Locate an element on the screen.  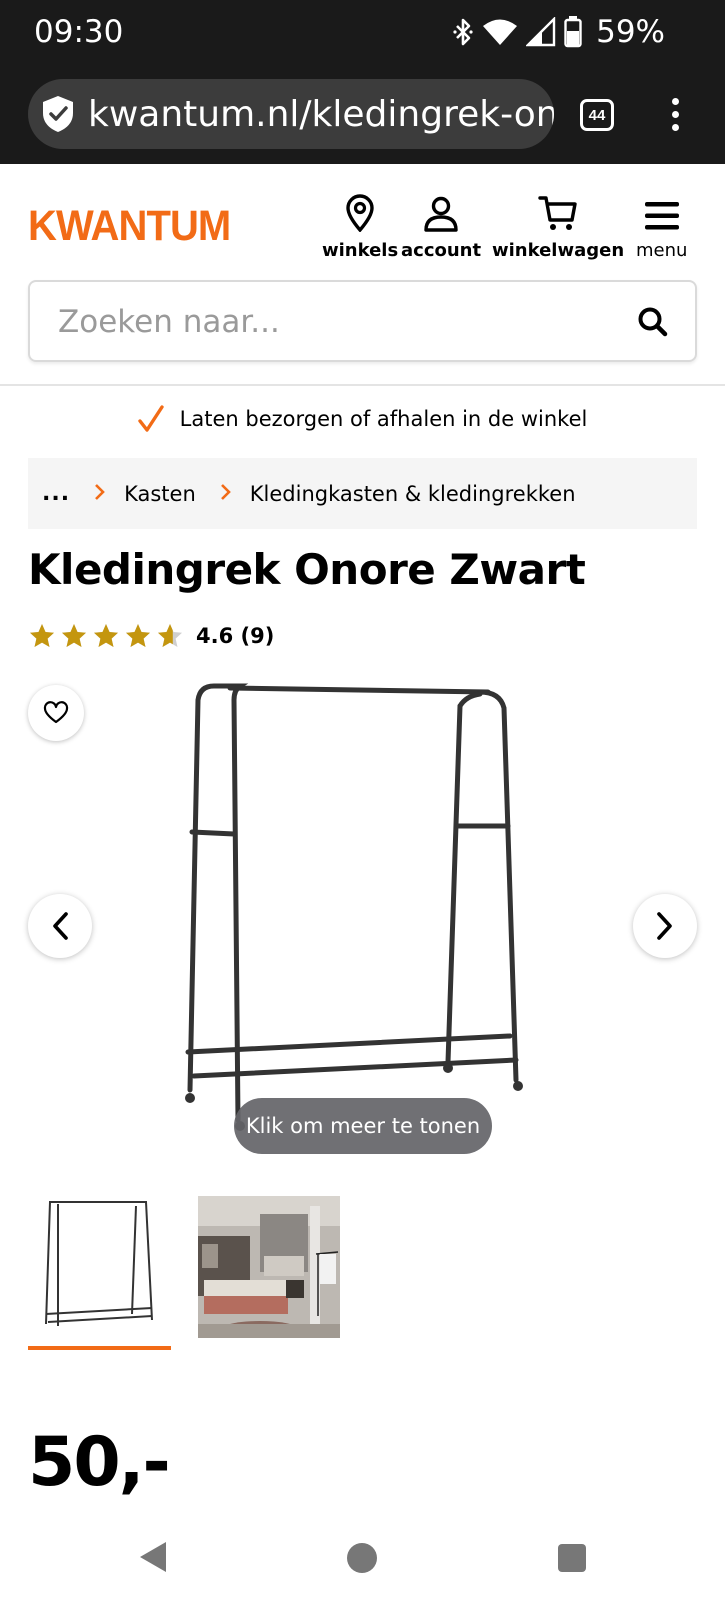
rating-text: 4.6 (9) is located at coordinates (235, 636).